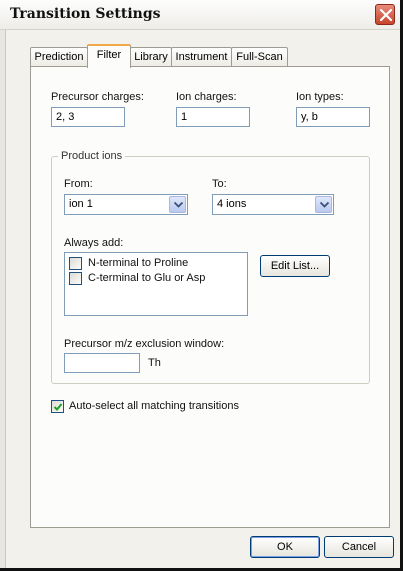  I want to click on tab-prediction: Prediction, so click(59, 57).